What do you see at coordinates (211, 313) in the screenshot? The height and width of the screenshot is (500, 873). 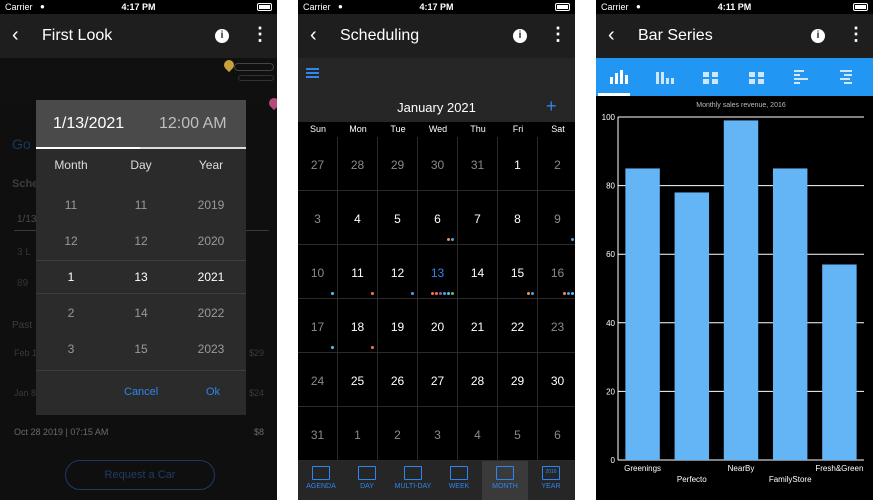 I see `year-option: 2022` at bounding box center [211, 313].